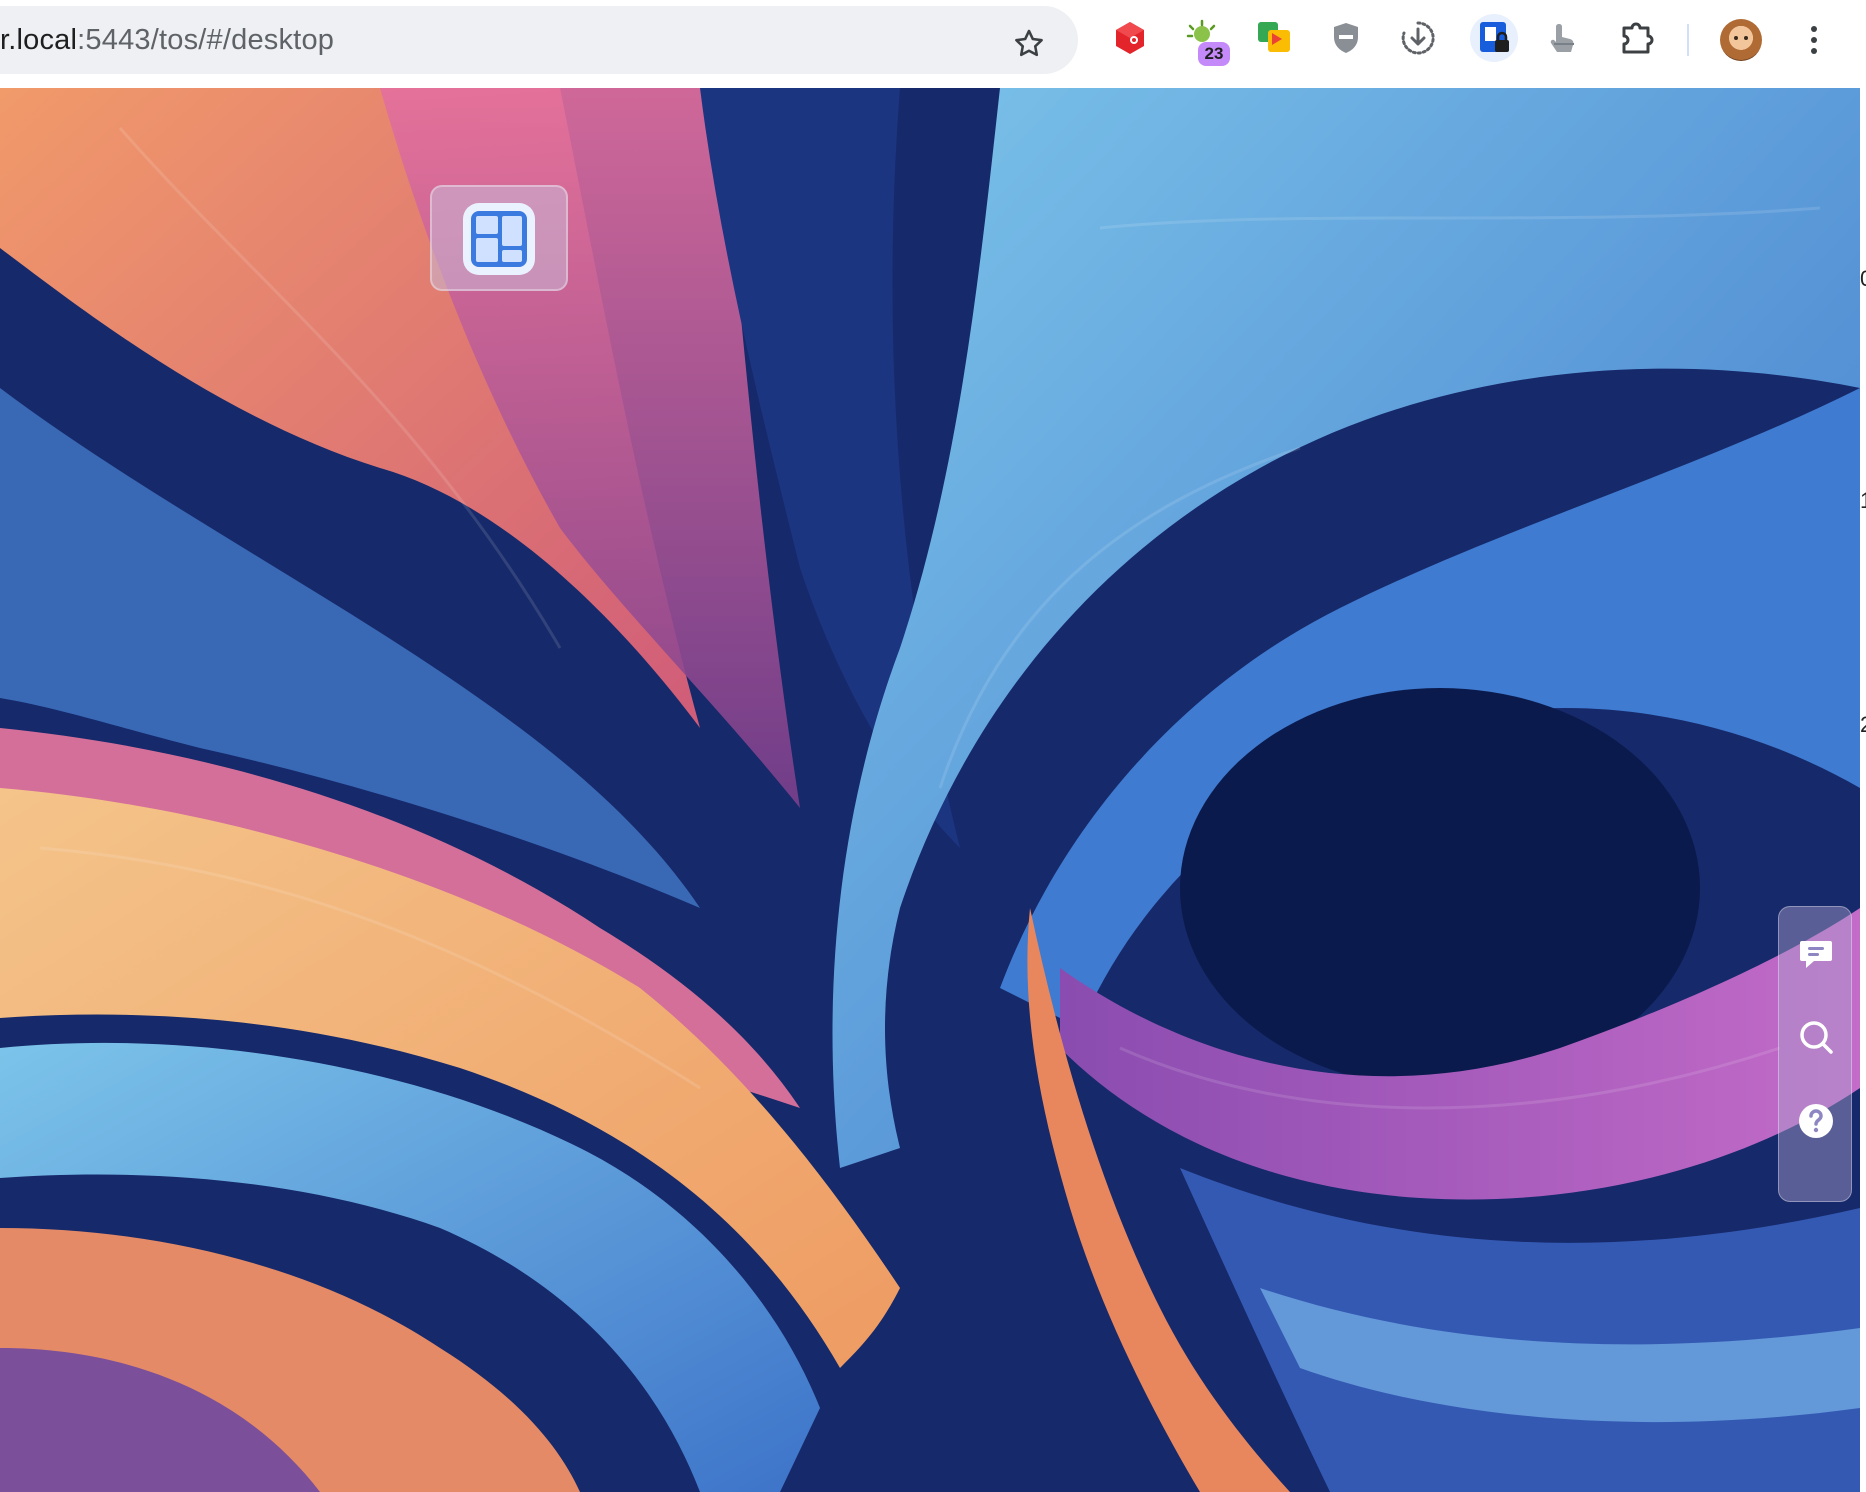 The height and width of the screenshot is (1492, 1866). I want to click on window-edge, so click(1863, 746).